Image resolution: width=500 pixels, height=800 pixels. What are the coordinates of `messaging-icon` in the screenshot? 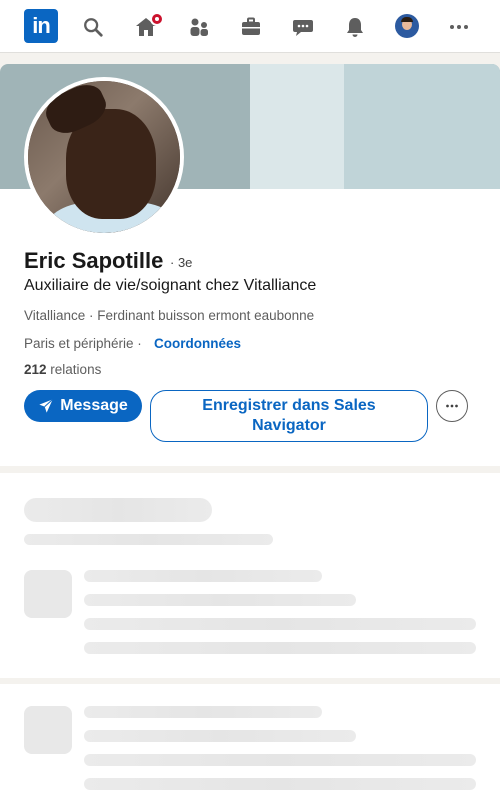 It's located at (303, 27).